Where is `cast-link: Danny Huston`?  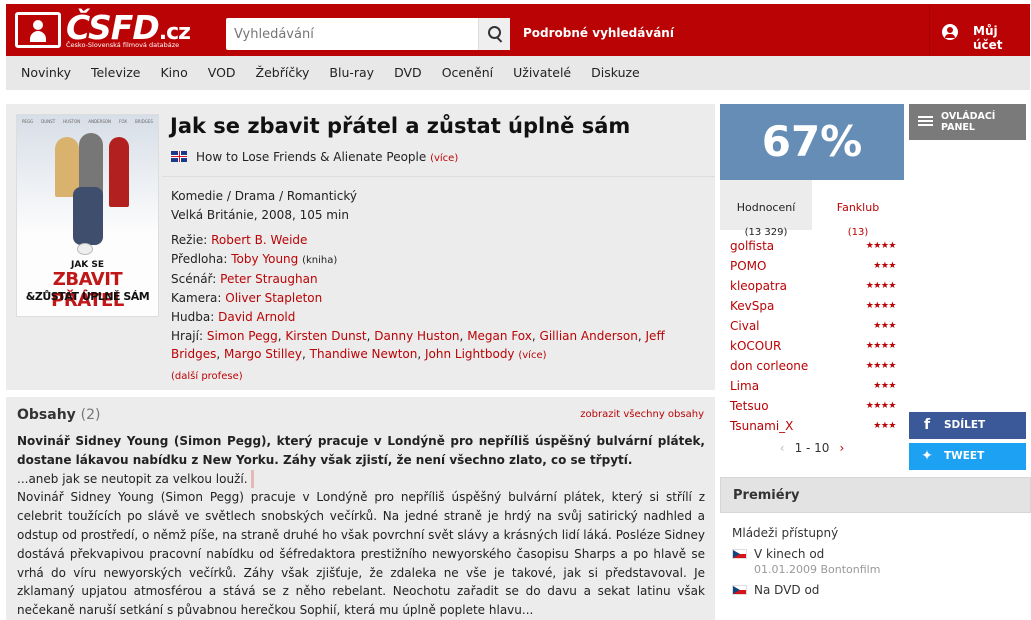 cast-link: Danny Huston is located at coordinates (416, 336).